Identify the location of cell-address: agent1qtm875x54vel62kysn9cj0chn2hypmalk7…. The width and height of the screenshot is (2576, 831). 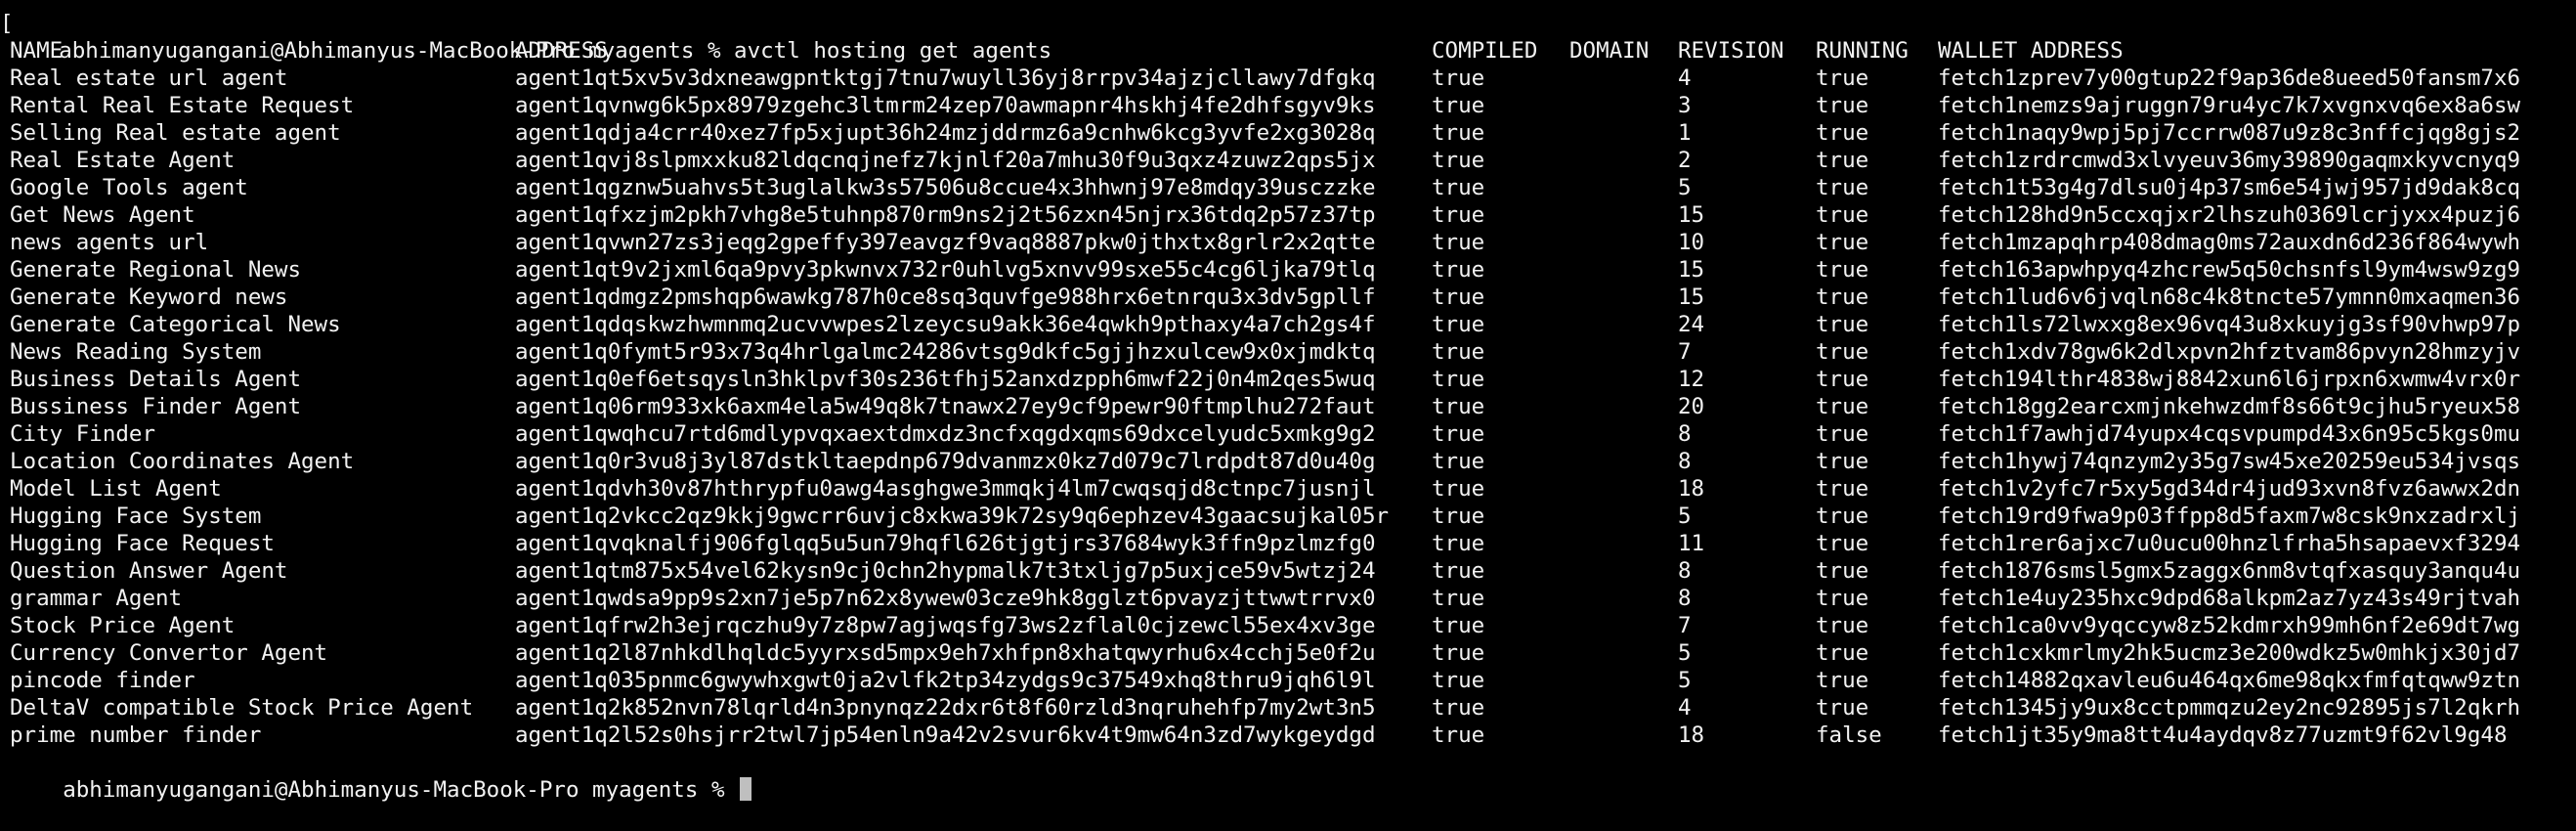
(946, 571).